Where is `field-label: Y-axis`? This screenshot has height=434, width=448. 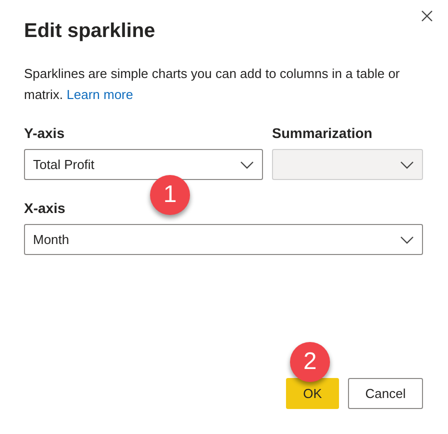 field-label: Y-axis is located at coordinates (45, 133).